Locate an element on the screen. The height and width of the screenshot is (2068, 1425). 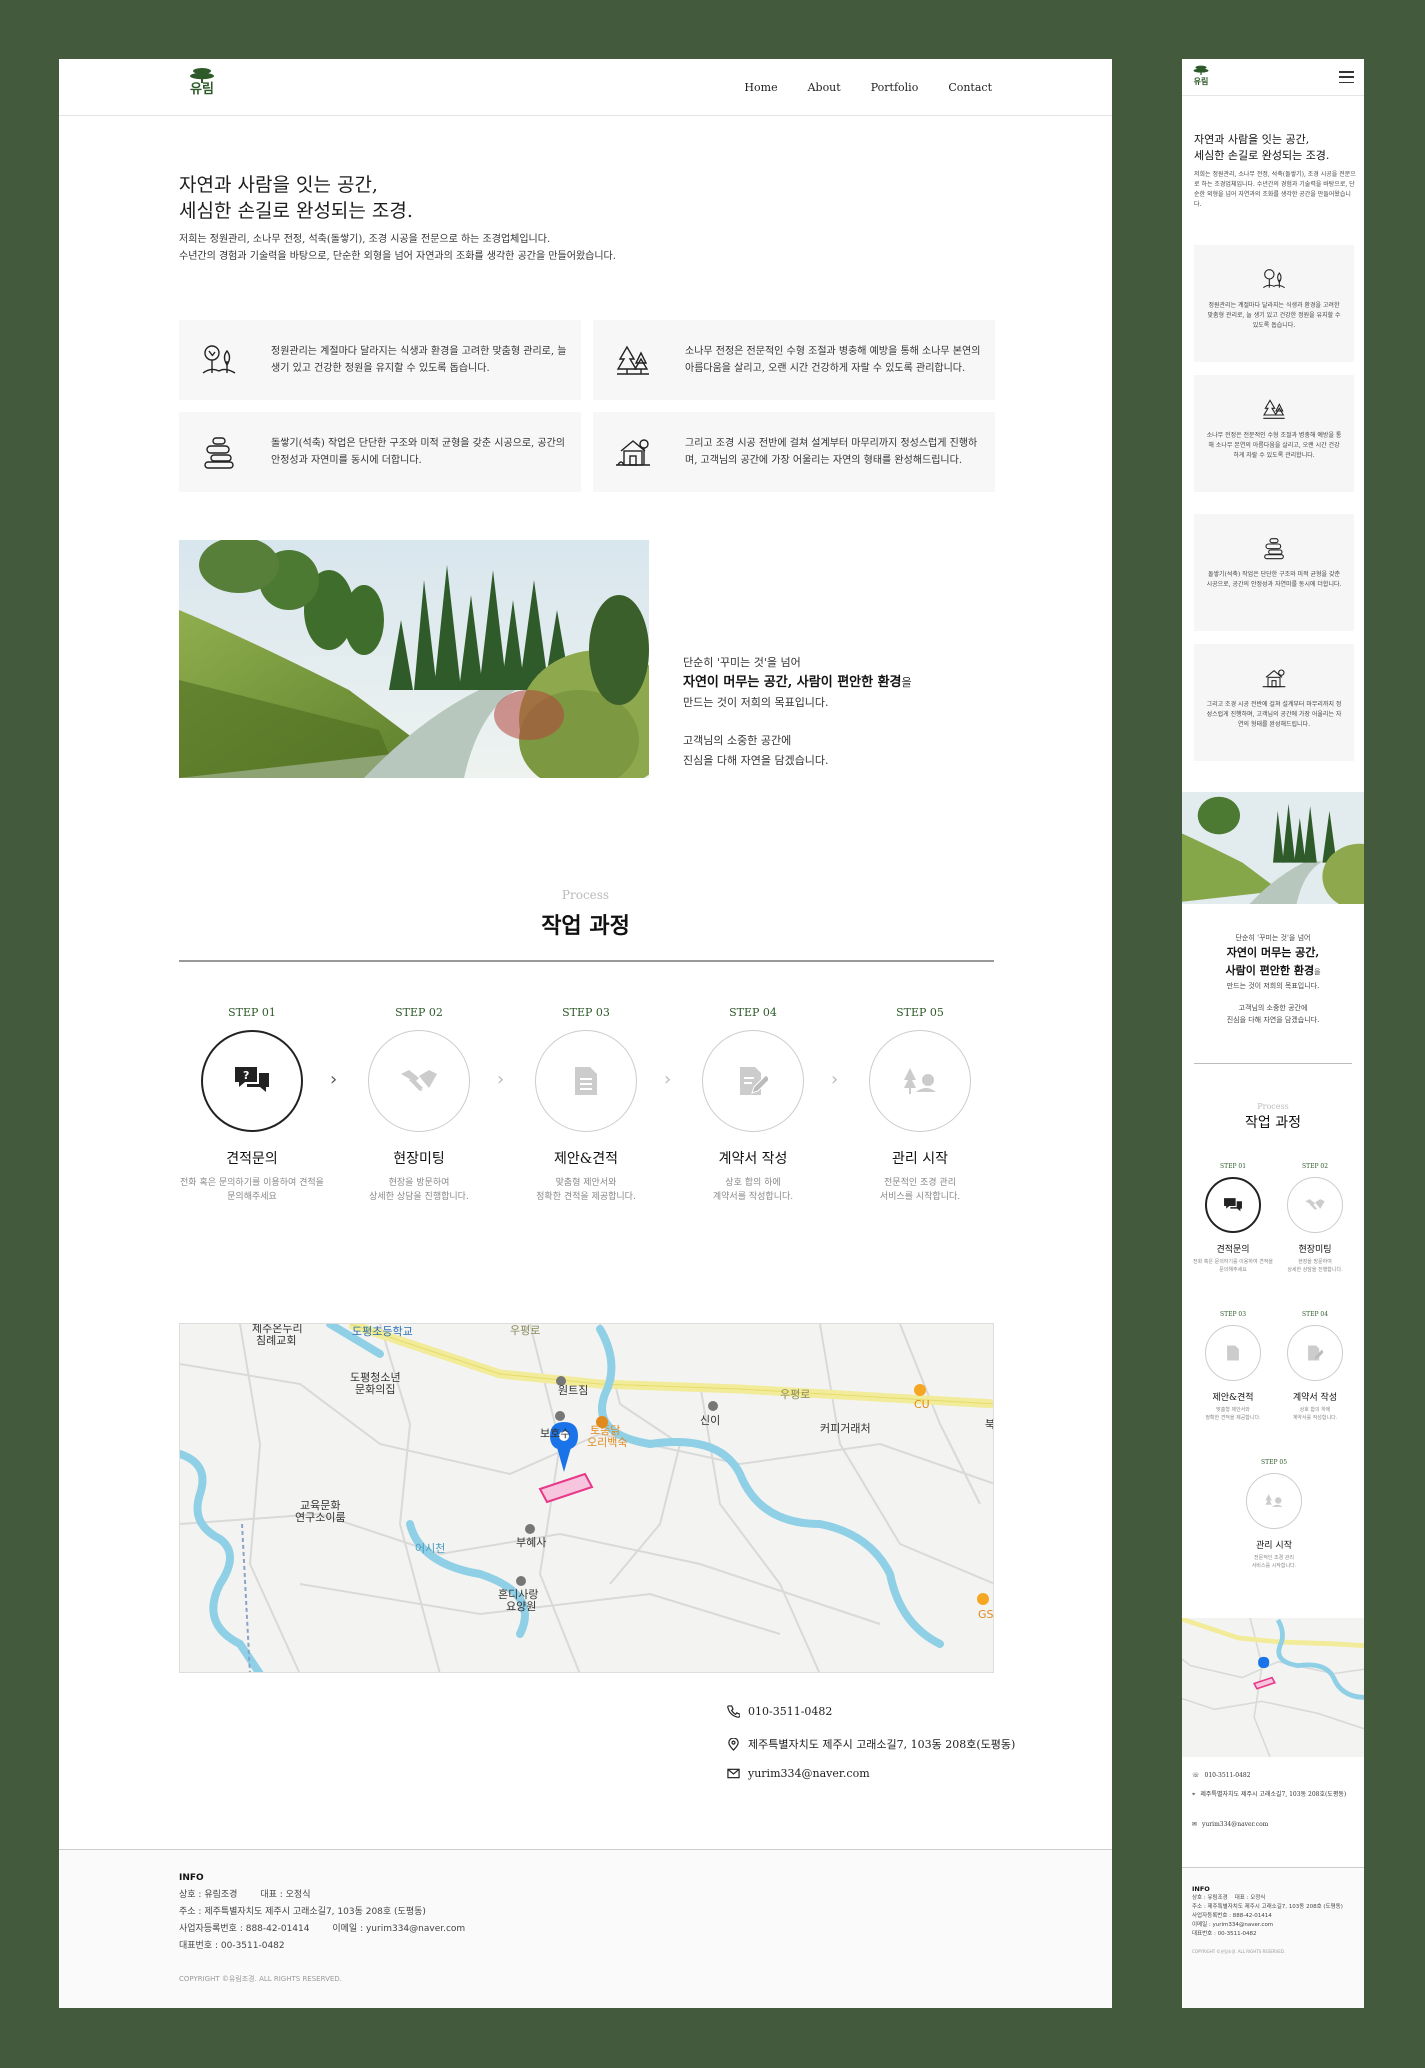
mobile-title-line1: 자연과 사람을 잇는 공간, is located at coordinates (1252, 139).